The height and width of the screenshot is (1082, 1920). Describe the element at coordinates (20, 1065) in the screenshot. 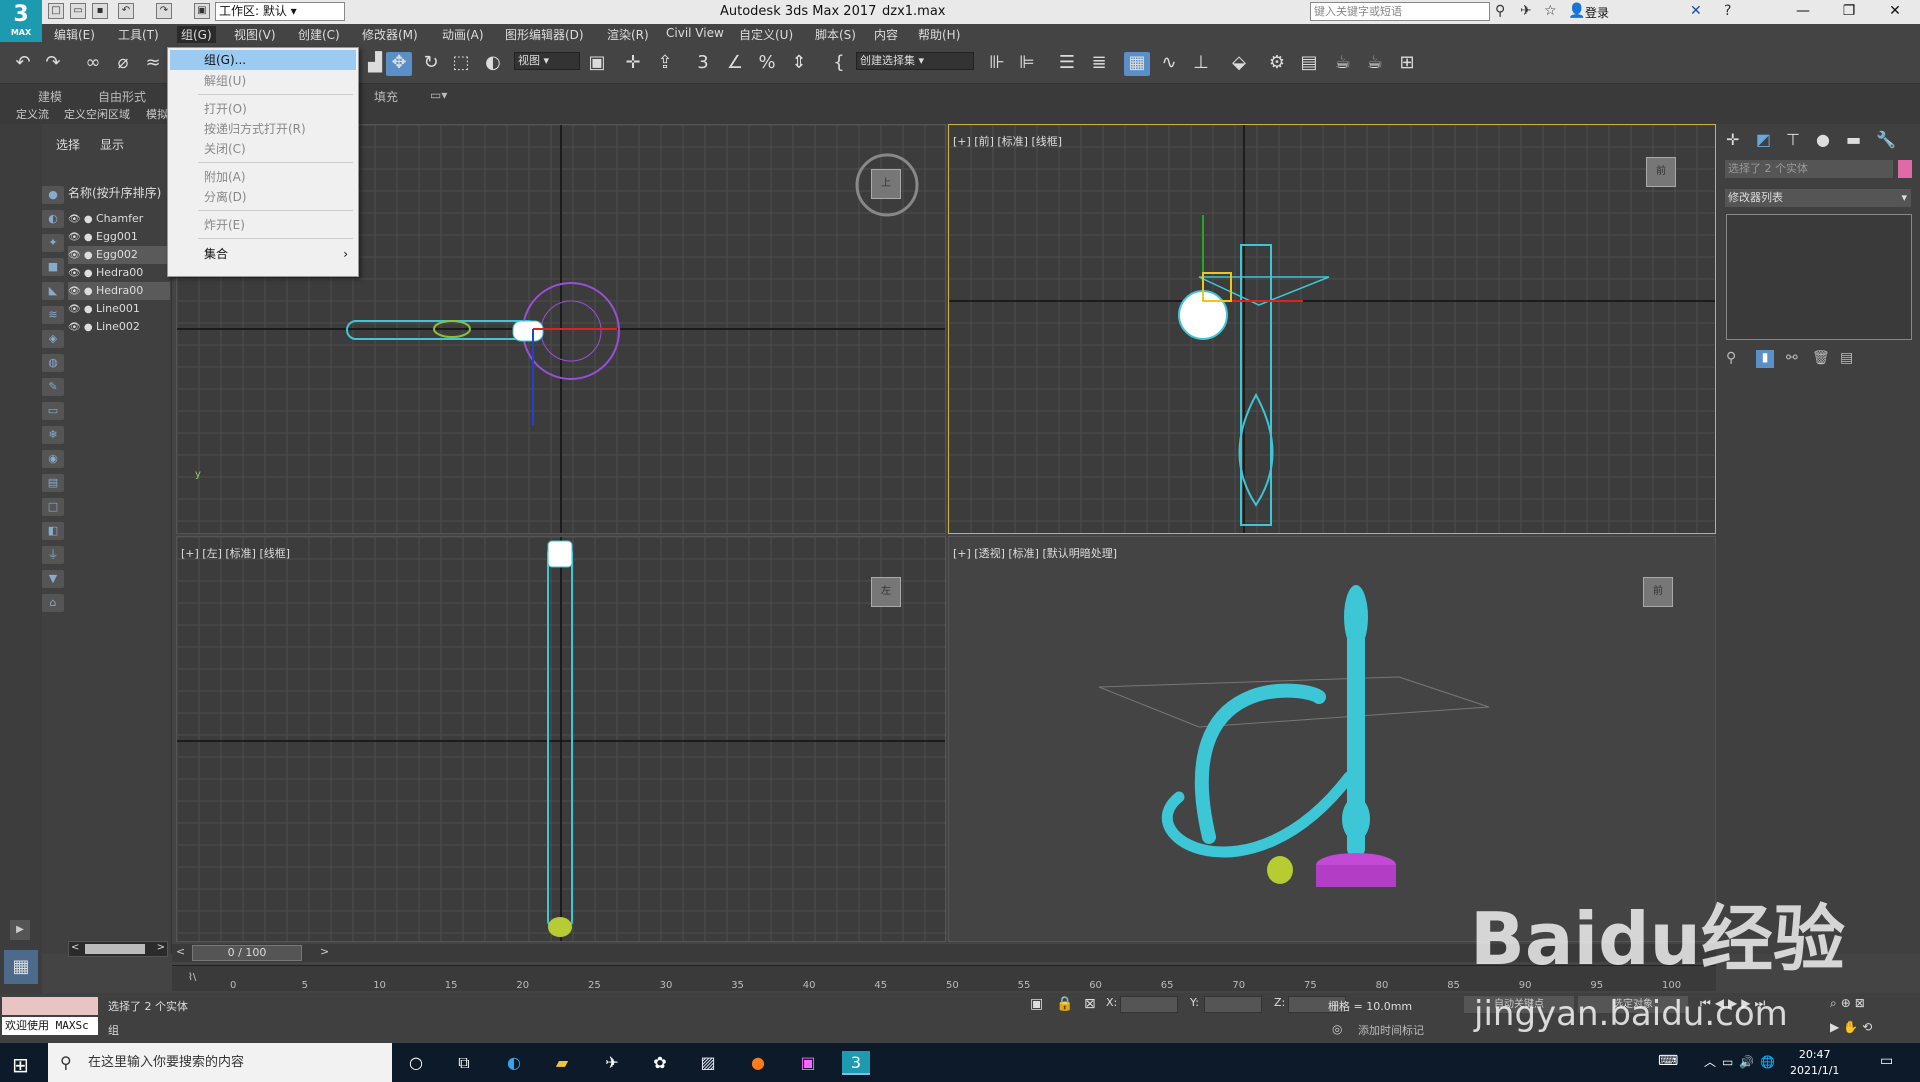

I see `windows-start-icon: ⊞` at that location.